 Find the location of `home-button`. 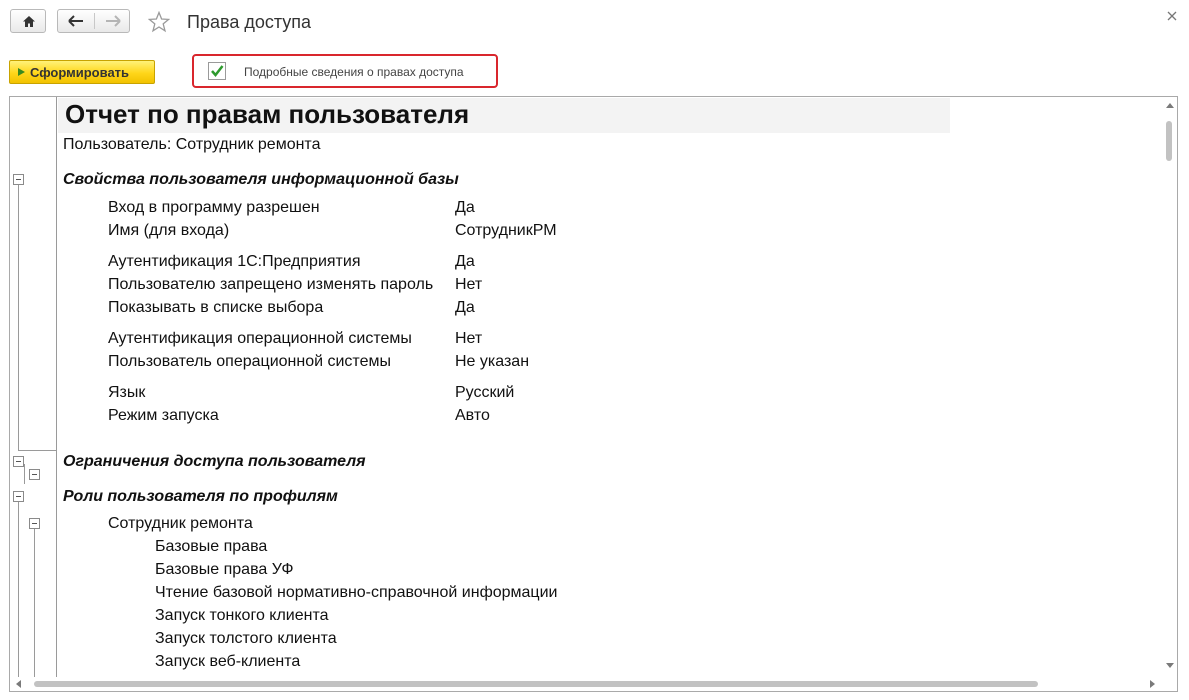

home-button is located at coordinates (28, 21).